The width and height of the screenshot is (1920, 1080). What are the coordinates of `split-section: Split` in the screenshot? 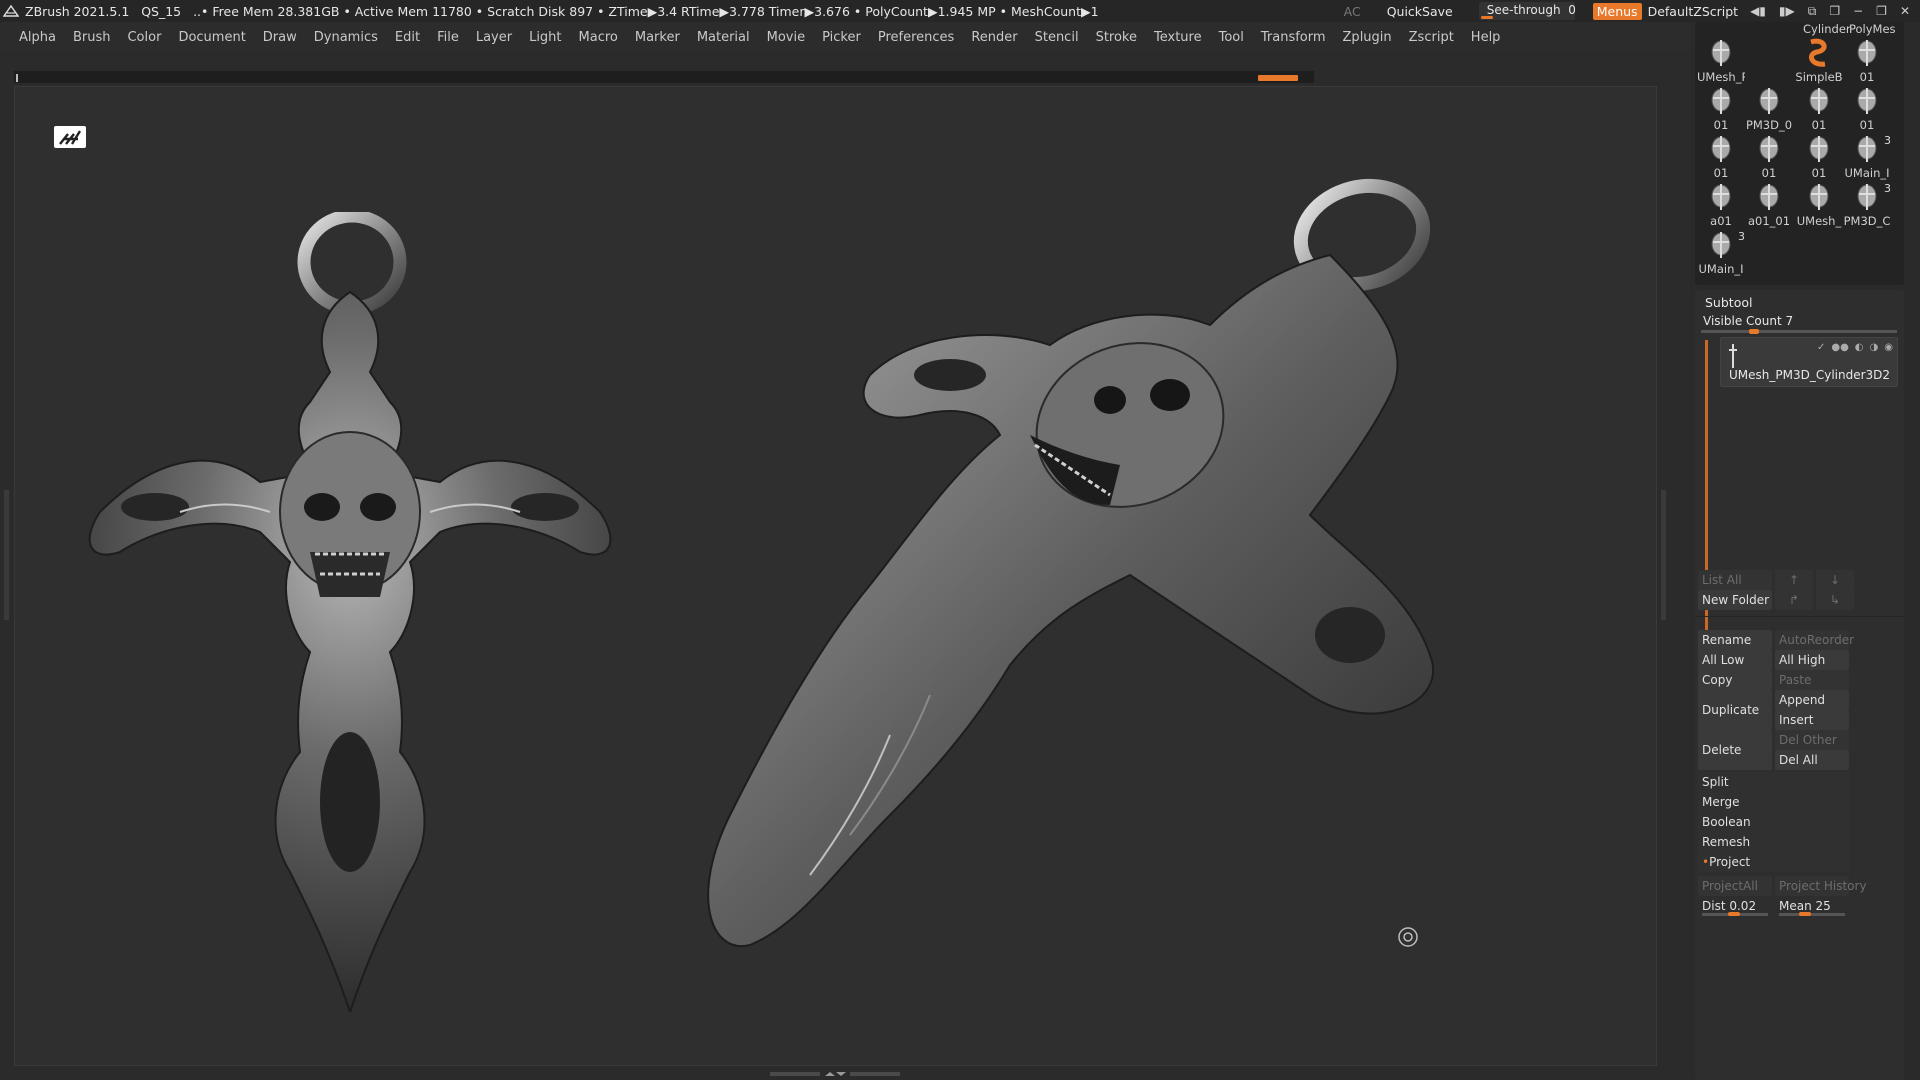 It's located at (1774, 782).